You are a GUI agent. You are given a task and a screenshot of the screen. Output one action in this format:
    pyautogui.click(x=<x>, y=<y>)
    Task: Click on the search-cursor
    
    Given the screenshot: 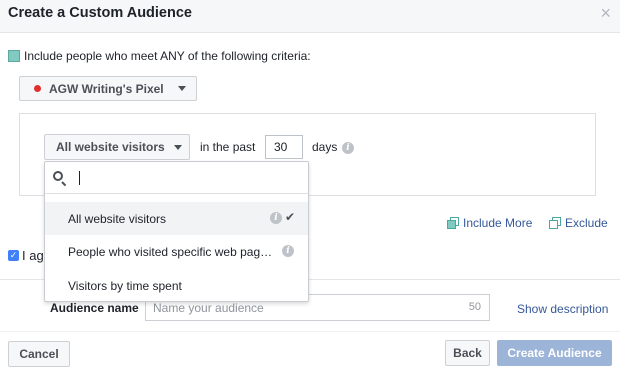 What is the action you would take?
    pyautogui.click(x=79, y=177)
    